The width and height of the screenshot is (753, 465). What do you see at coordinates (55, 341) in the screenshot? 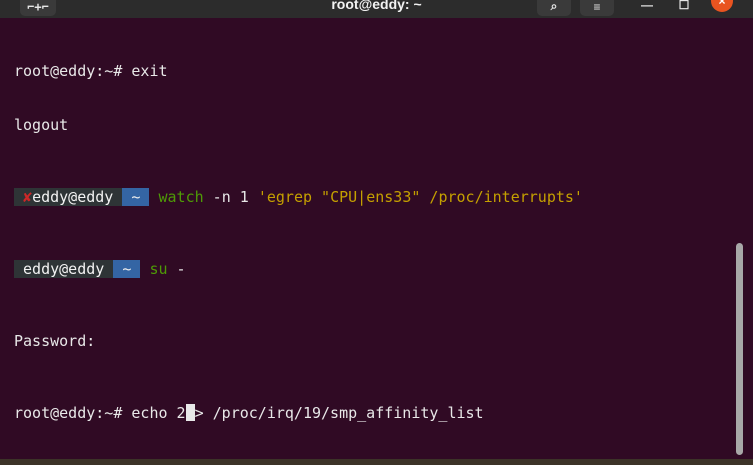
I see `terminal-line-password: Password:` at bounding box center [55, 341].